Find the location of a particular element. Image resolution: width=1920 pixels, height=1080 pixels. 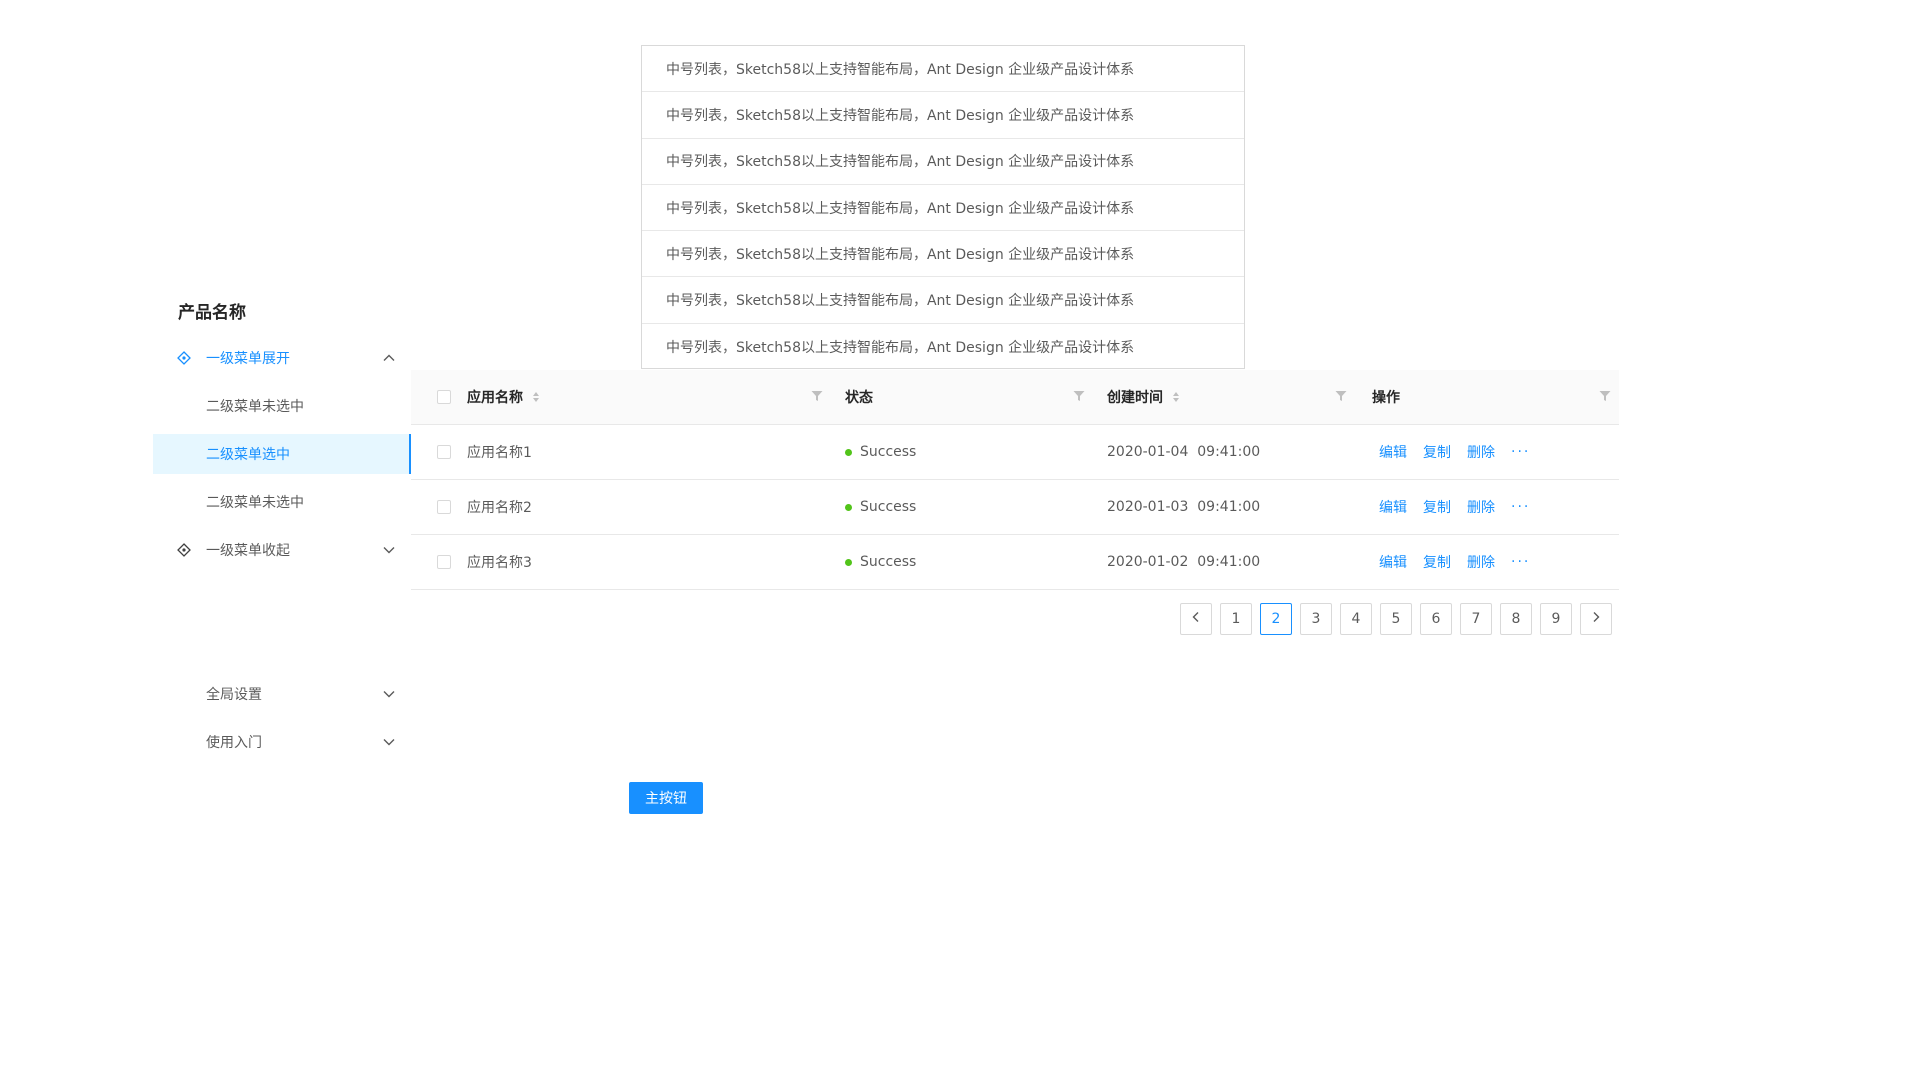

page-button: 3 is located at coordinates (1316, 619).